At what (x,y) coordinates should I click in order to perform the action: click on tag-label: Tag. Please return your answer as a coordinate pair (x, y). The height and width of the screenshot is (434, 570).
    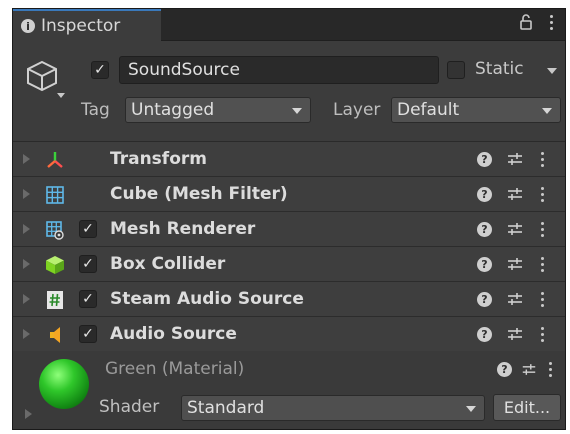
    Looking at the image, I should click on (95, 110).